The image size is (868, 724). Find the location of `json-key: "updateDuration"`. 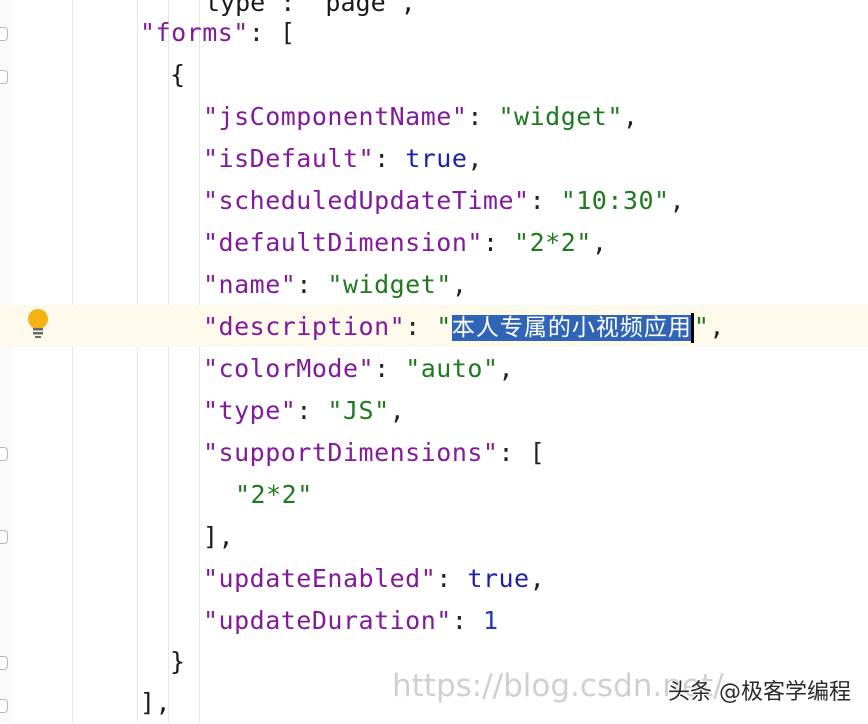

json-key: "updateDuration" is located at coordinates (327, 620).